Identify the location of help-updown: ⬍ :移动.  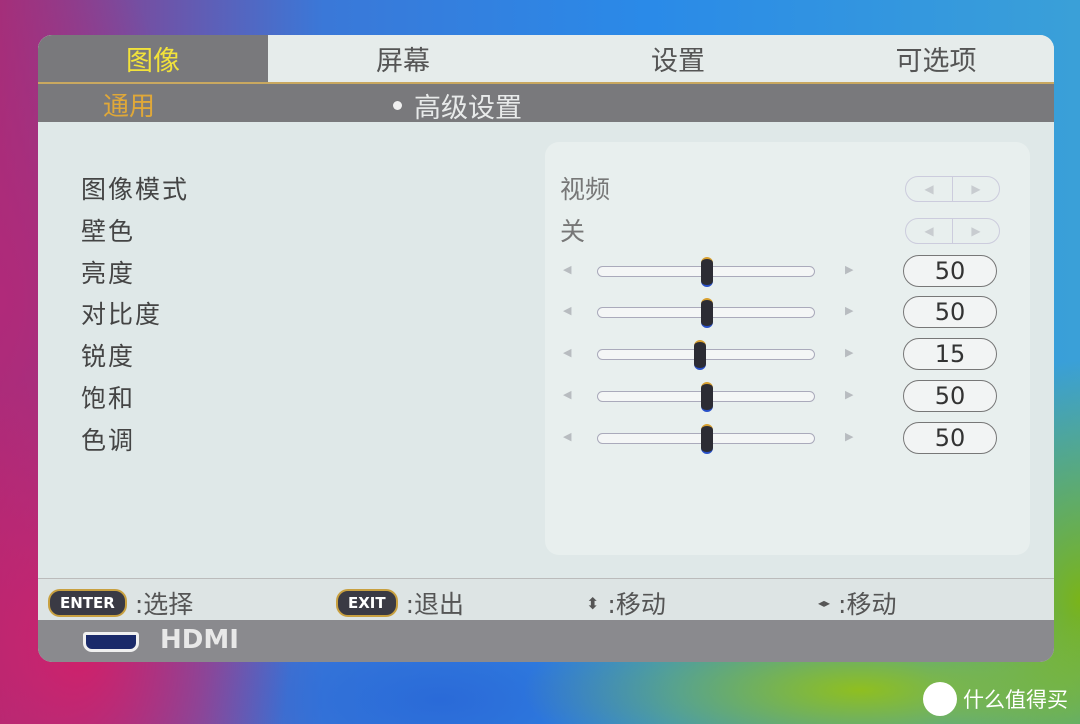
(626, 603).